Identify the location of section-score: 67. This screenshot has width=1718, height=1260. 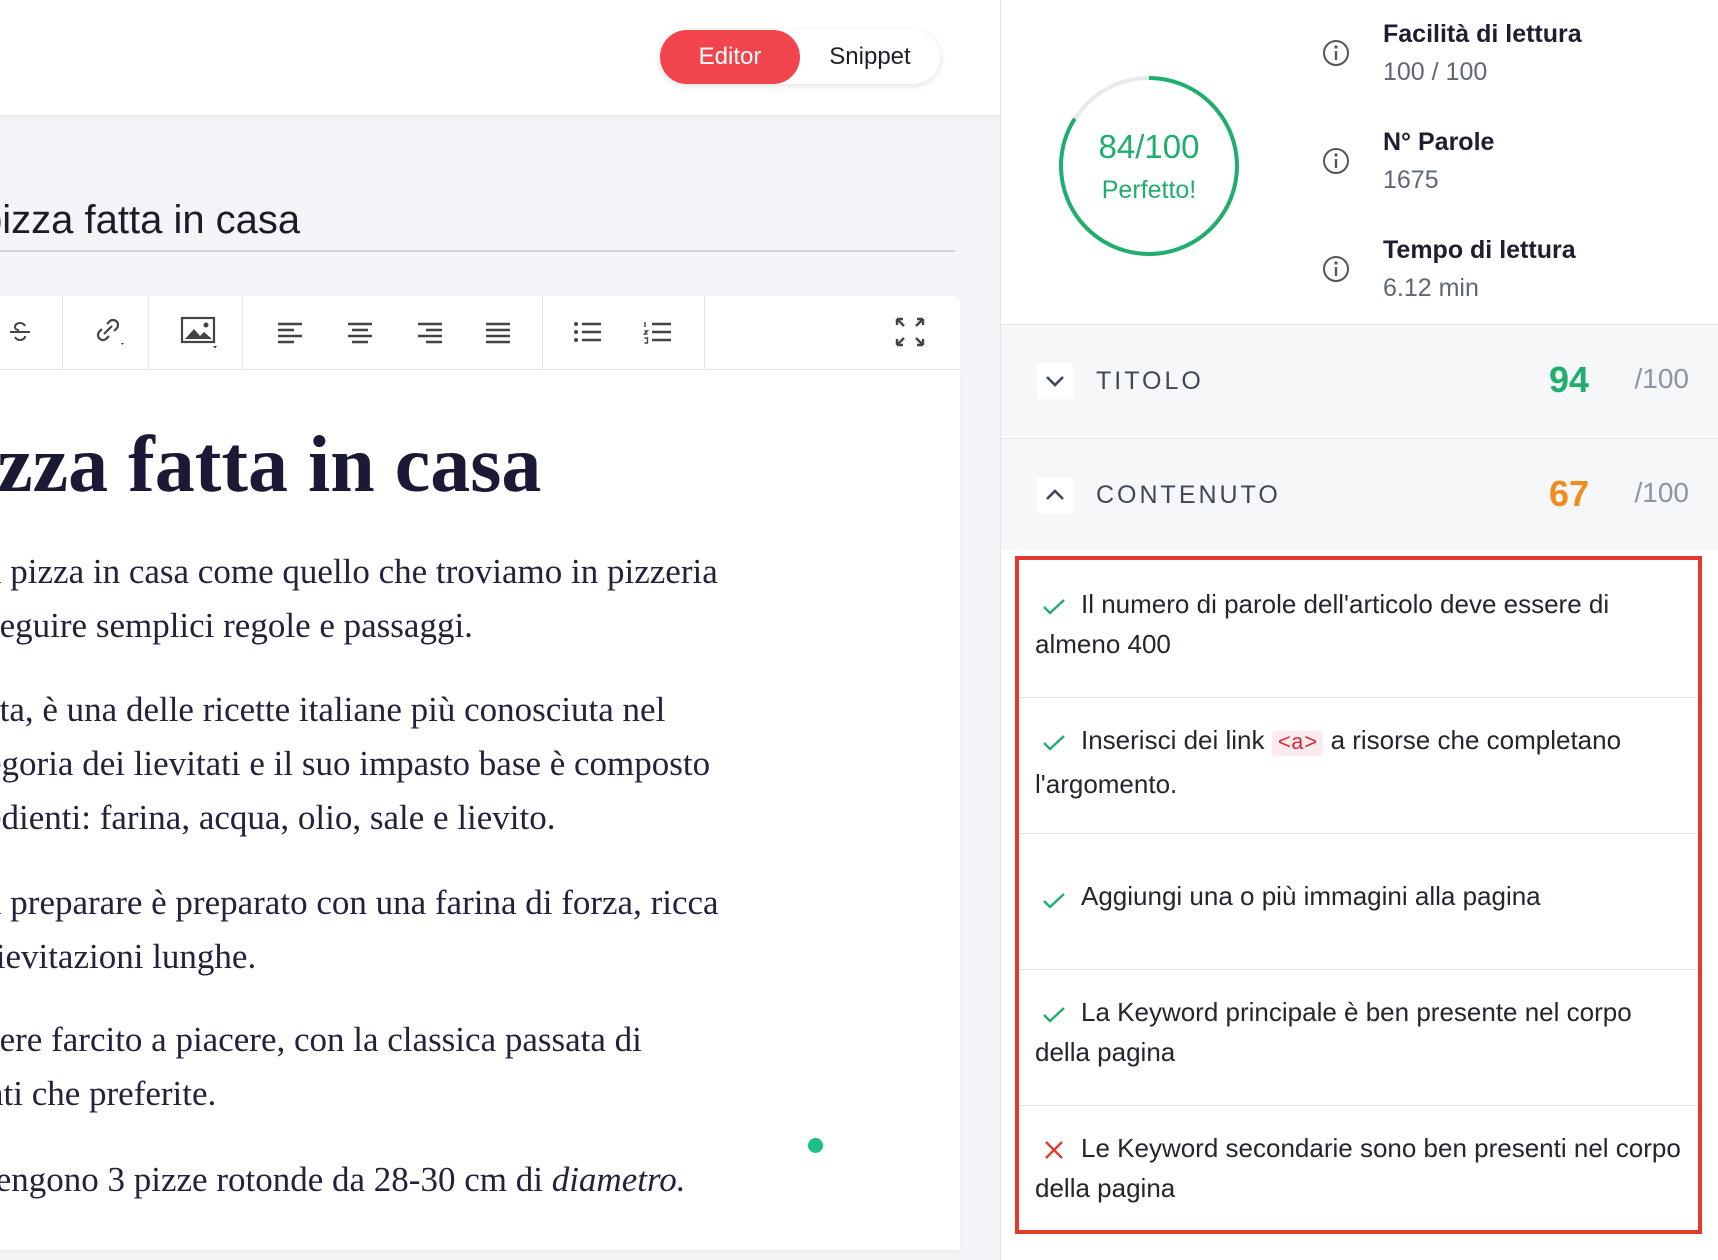
(1568, 493).